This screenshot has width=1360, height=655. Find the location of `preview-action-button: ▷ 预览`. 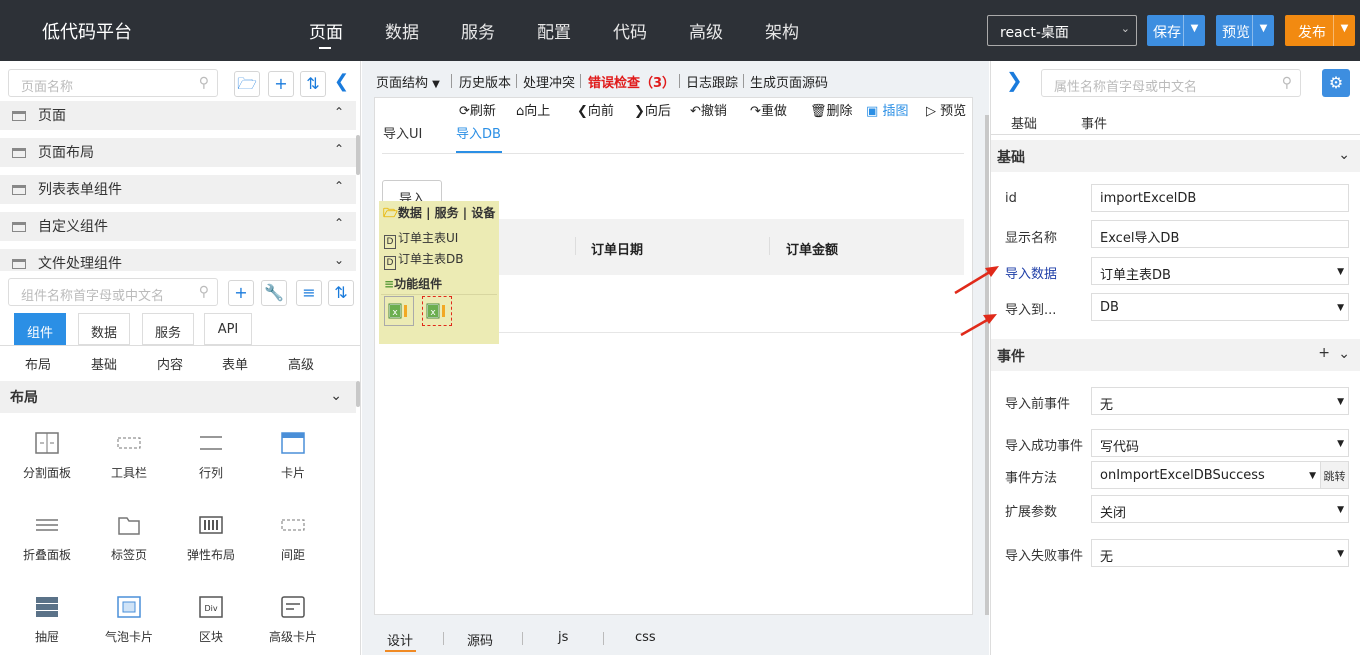

preview-action-button: ▷ 预览 is located at coordinates (946, 109).